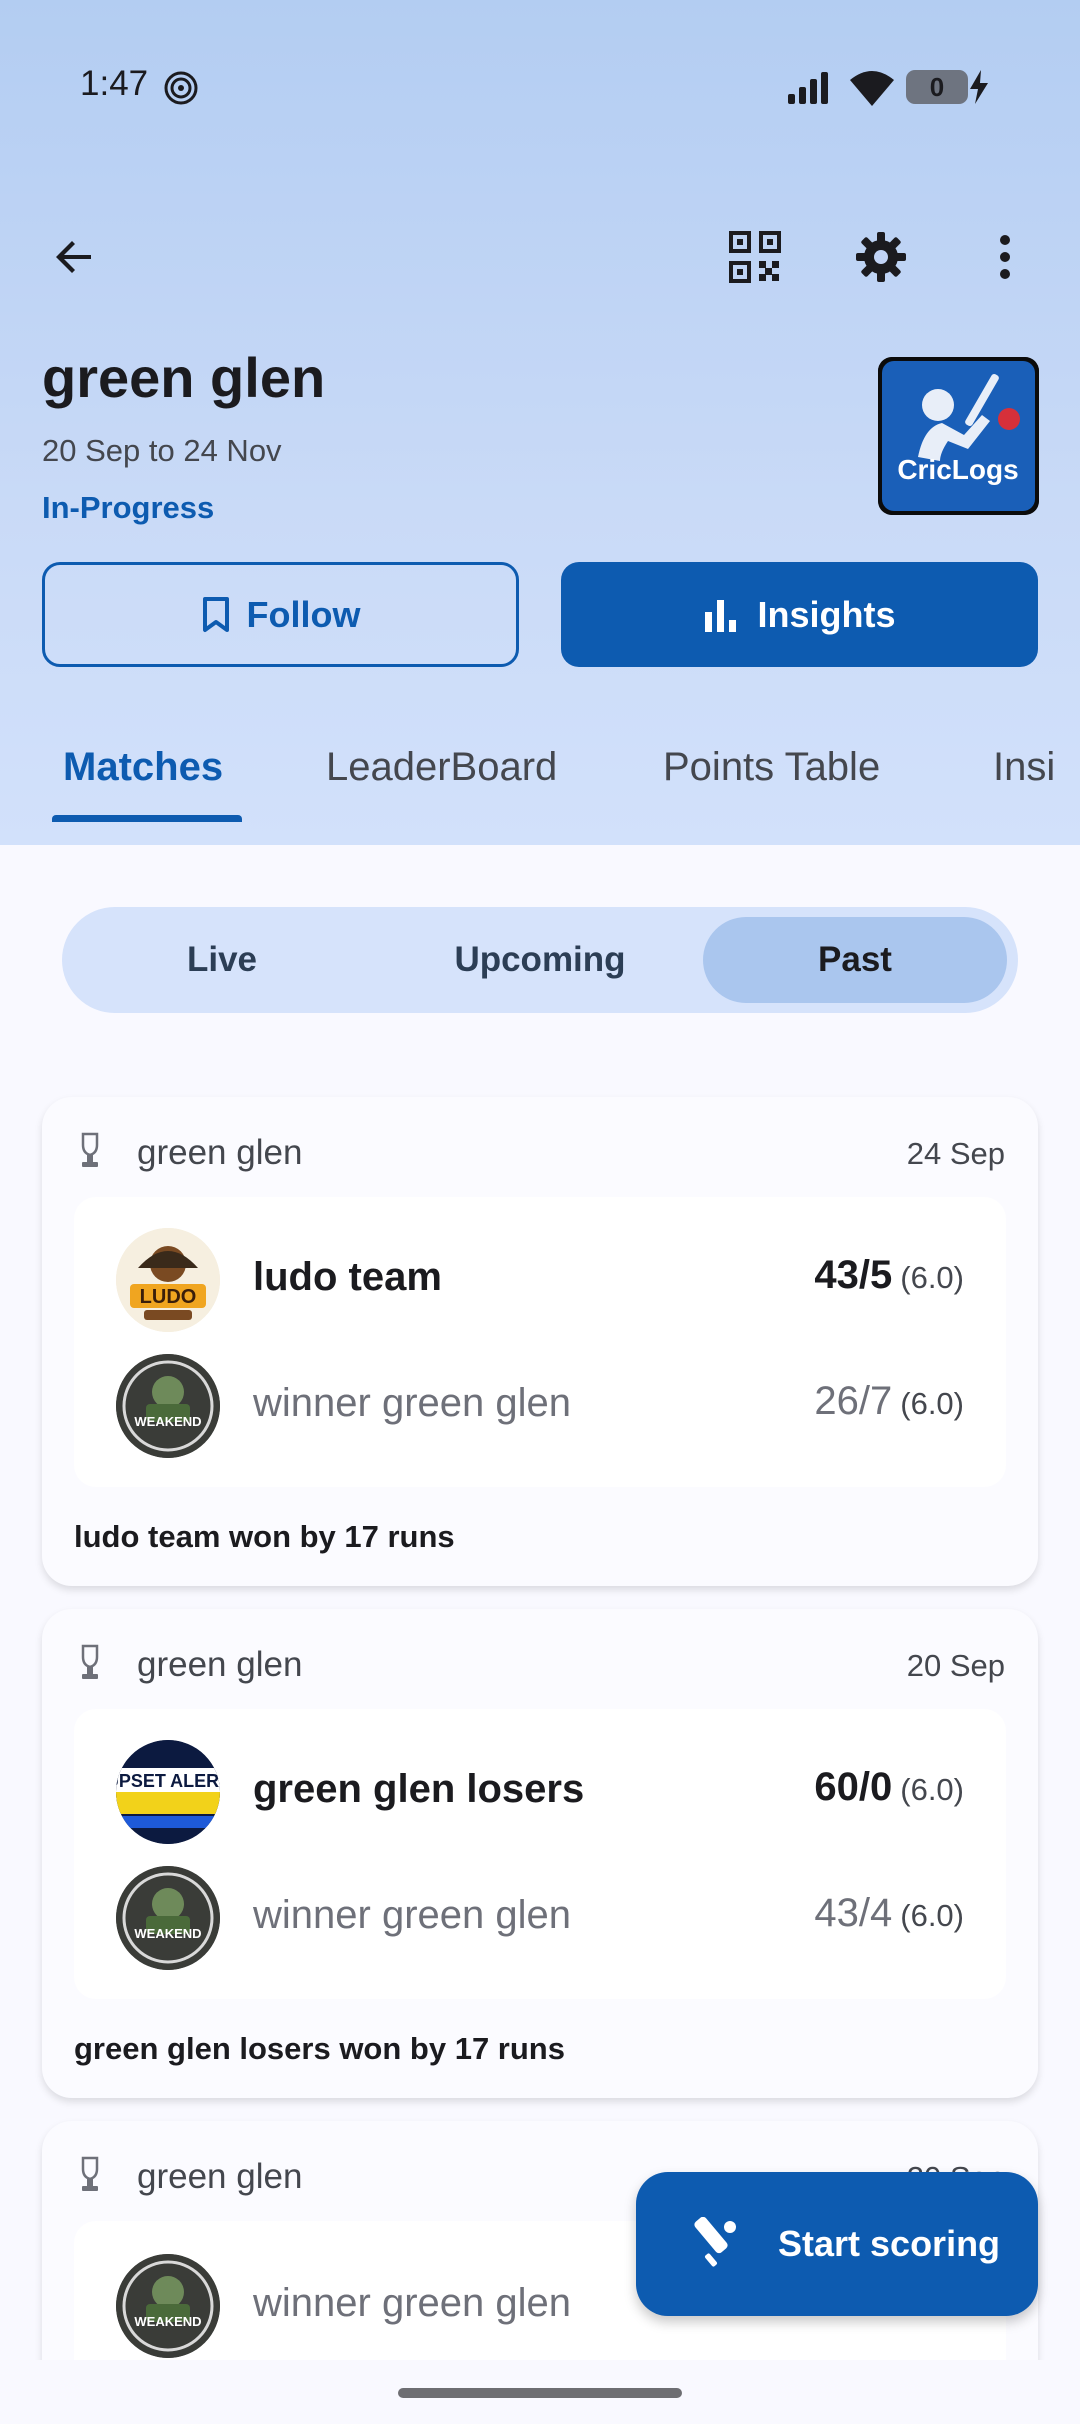 This screenshot has width=1080, height=2424. I want to click on match-result: ludo team won by 17 runs, so click(264, 1536).